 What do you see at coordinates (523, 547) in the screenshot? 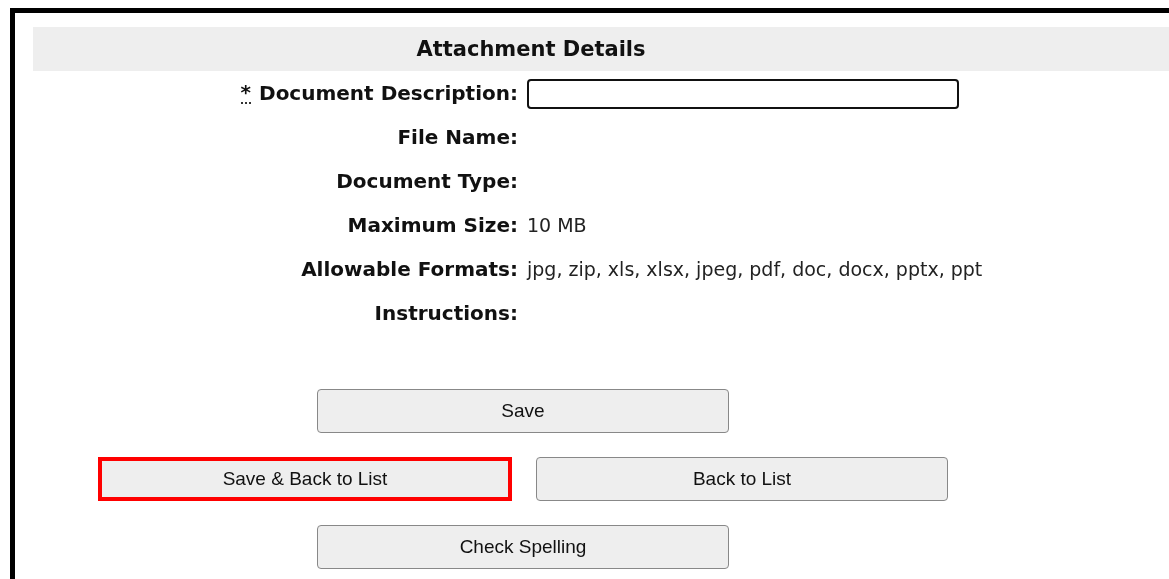
I see `action-button: Check Spelling` at bounding box center [523, 547].